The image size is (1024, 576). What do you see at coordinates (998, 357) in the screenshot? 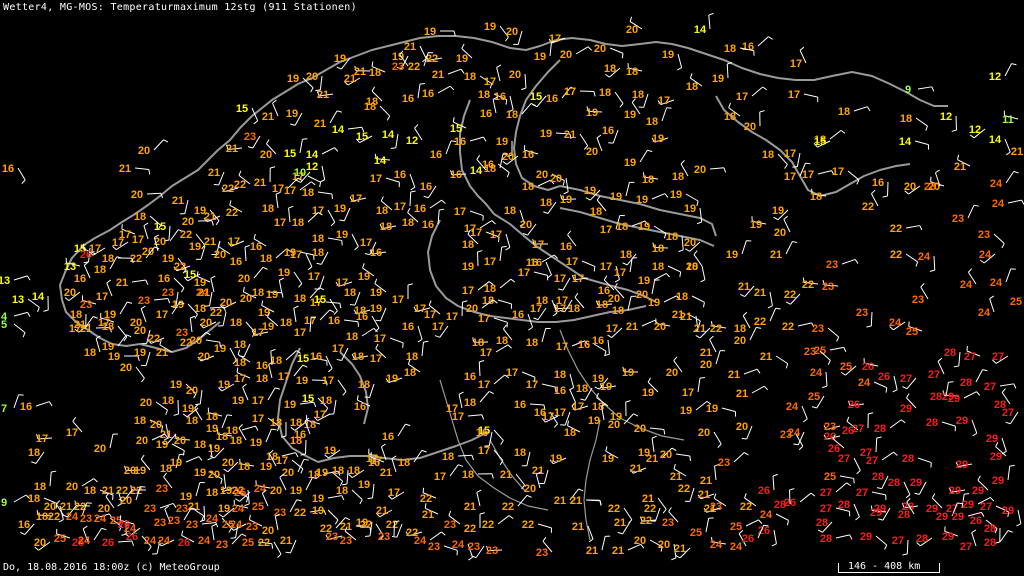
I see `station-temperature: 27` at bounding box center [998, 357].